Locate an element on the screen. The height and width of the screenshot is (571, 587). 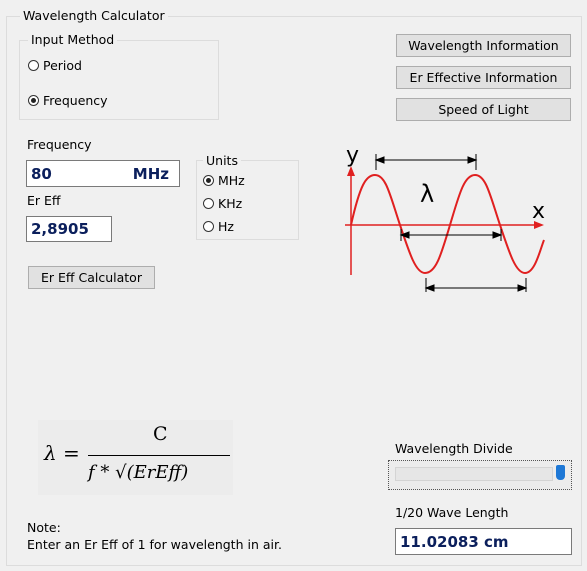
wavelength-information-button: Wavelength Information is located at coordinates (483, 45).